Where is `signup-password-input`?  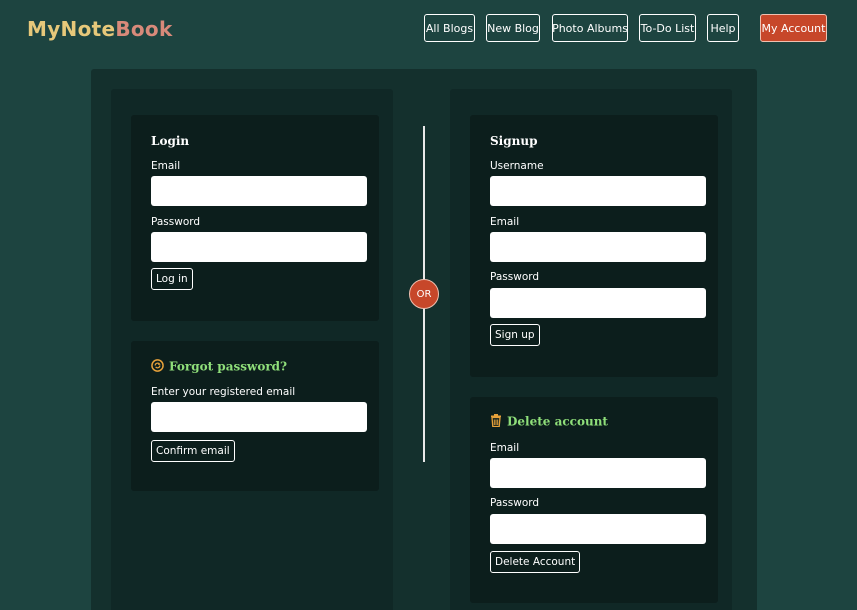
signup-password-input is located at coordinates (598, 303).